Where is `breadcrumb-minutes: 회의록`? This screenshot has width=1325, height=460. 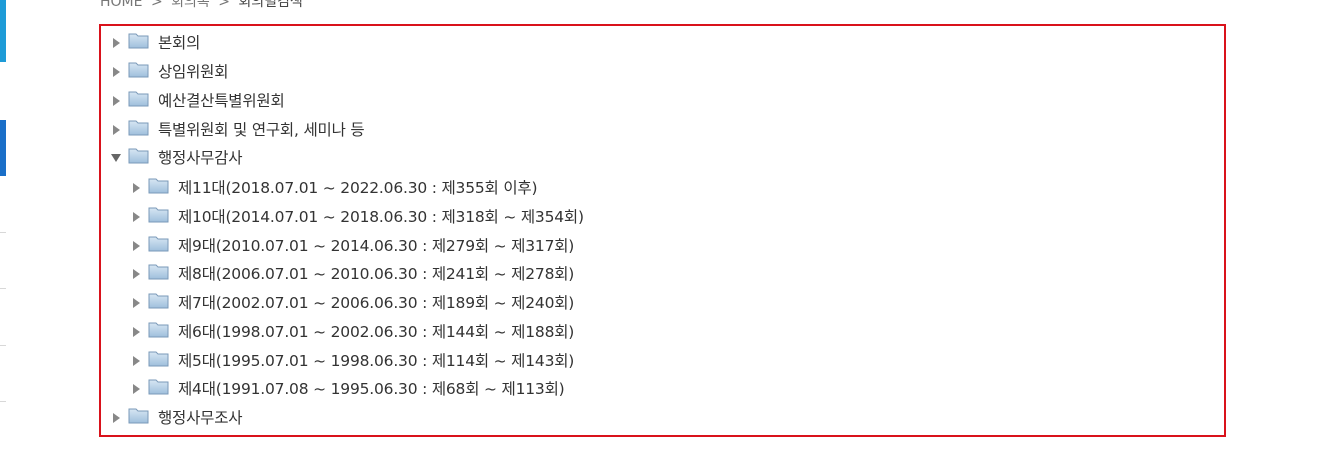 breadcrumb-minutes: 회의록 is located at coordinates (190, 5).